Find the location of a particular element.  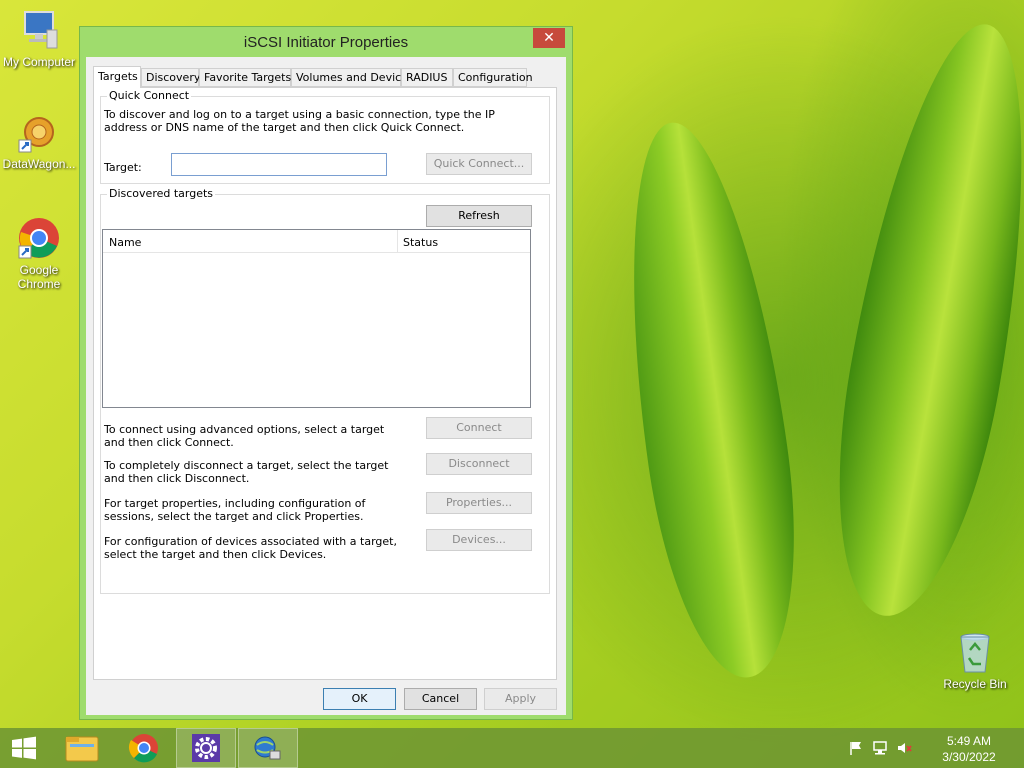

system-tray: 5:49 AM 3/30/2022 is located at coordinates (934, 748).